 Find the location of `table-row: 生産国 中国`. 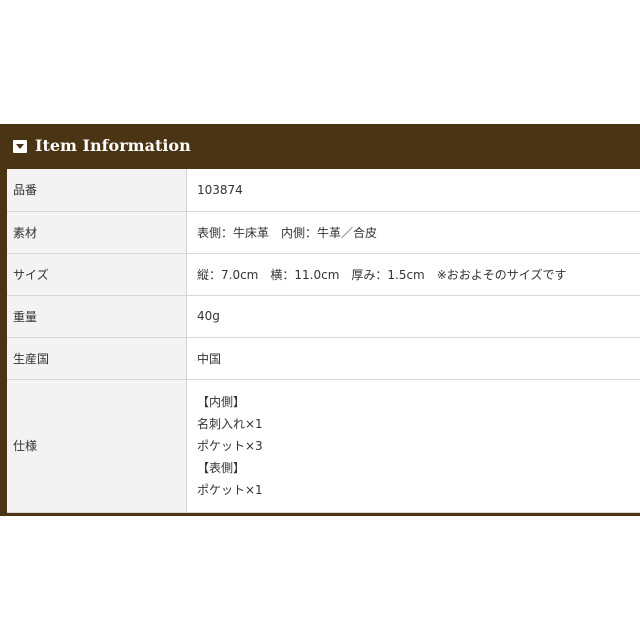

table-row: 生産国 中国 is located at coordinates (323, 358).